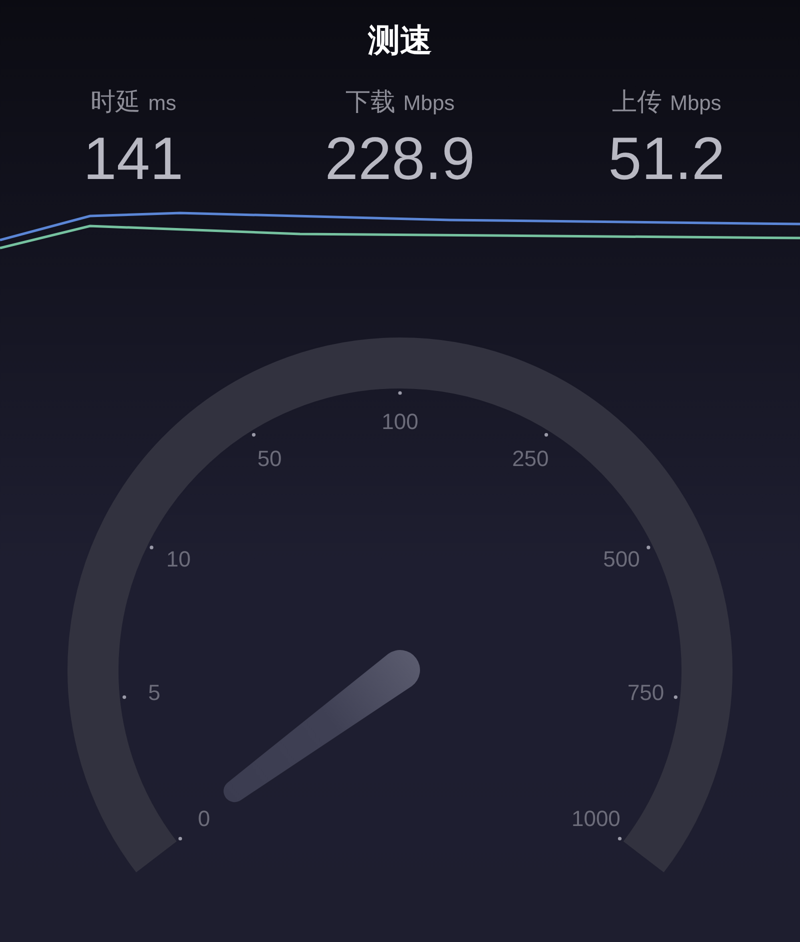 The image size is (800, 942). Describe the element at coordinates (400, 102) in the screenshot. I see `stat-label: 下载 Mbps` at that location.